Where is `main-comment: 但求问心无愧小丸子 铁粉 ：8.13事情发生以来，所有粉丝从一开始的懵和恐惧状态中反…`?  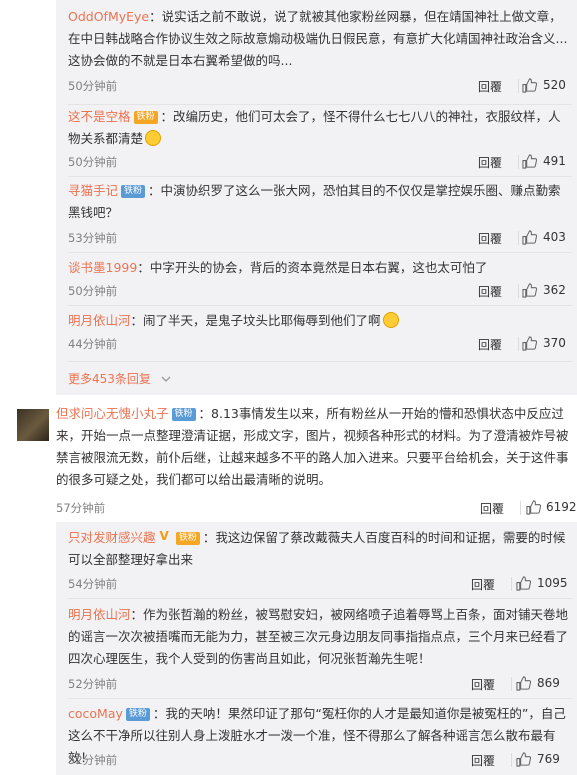
main-comment: 但求问心无愧小丸子 铁粉 ：8.13事情发生以来，所有粉丝从一开始的懵和恐惧状态中反… is located at coordinates (314, 447).